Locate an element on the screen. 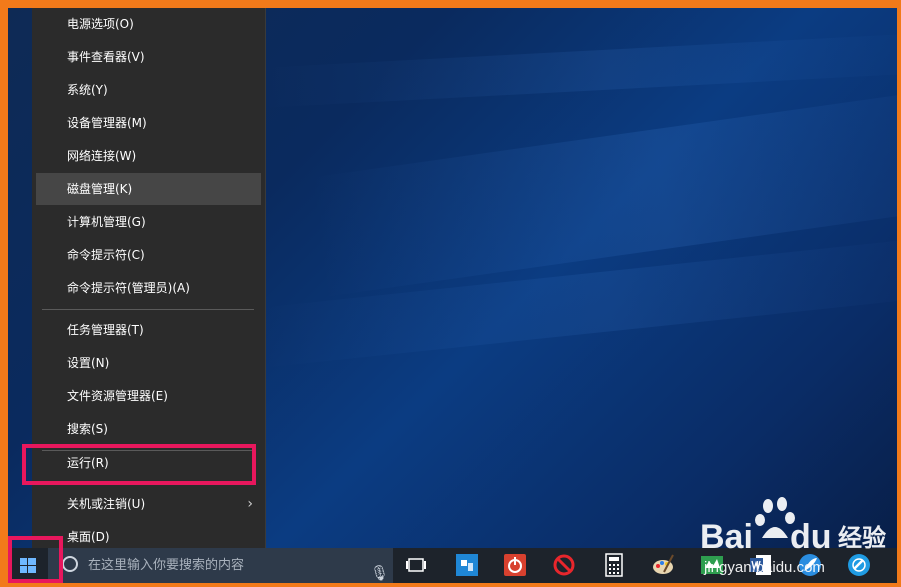 Image resolution: width=901 pixels, height=587 pixels. paint-icon is located at coordinates (663, 565).